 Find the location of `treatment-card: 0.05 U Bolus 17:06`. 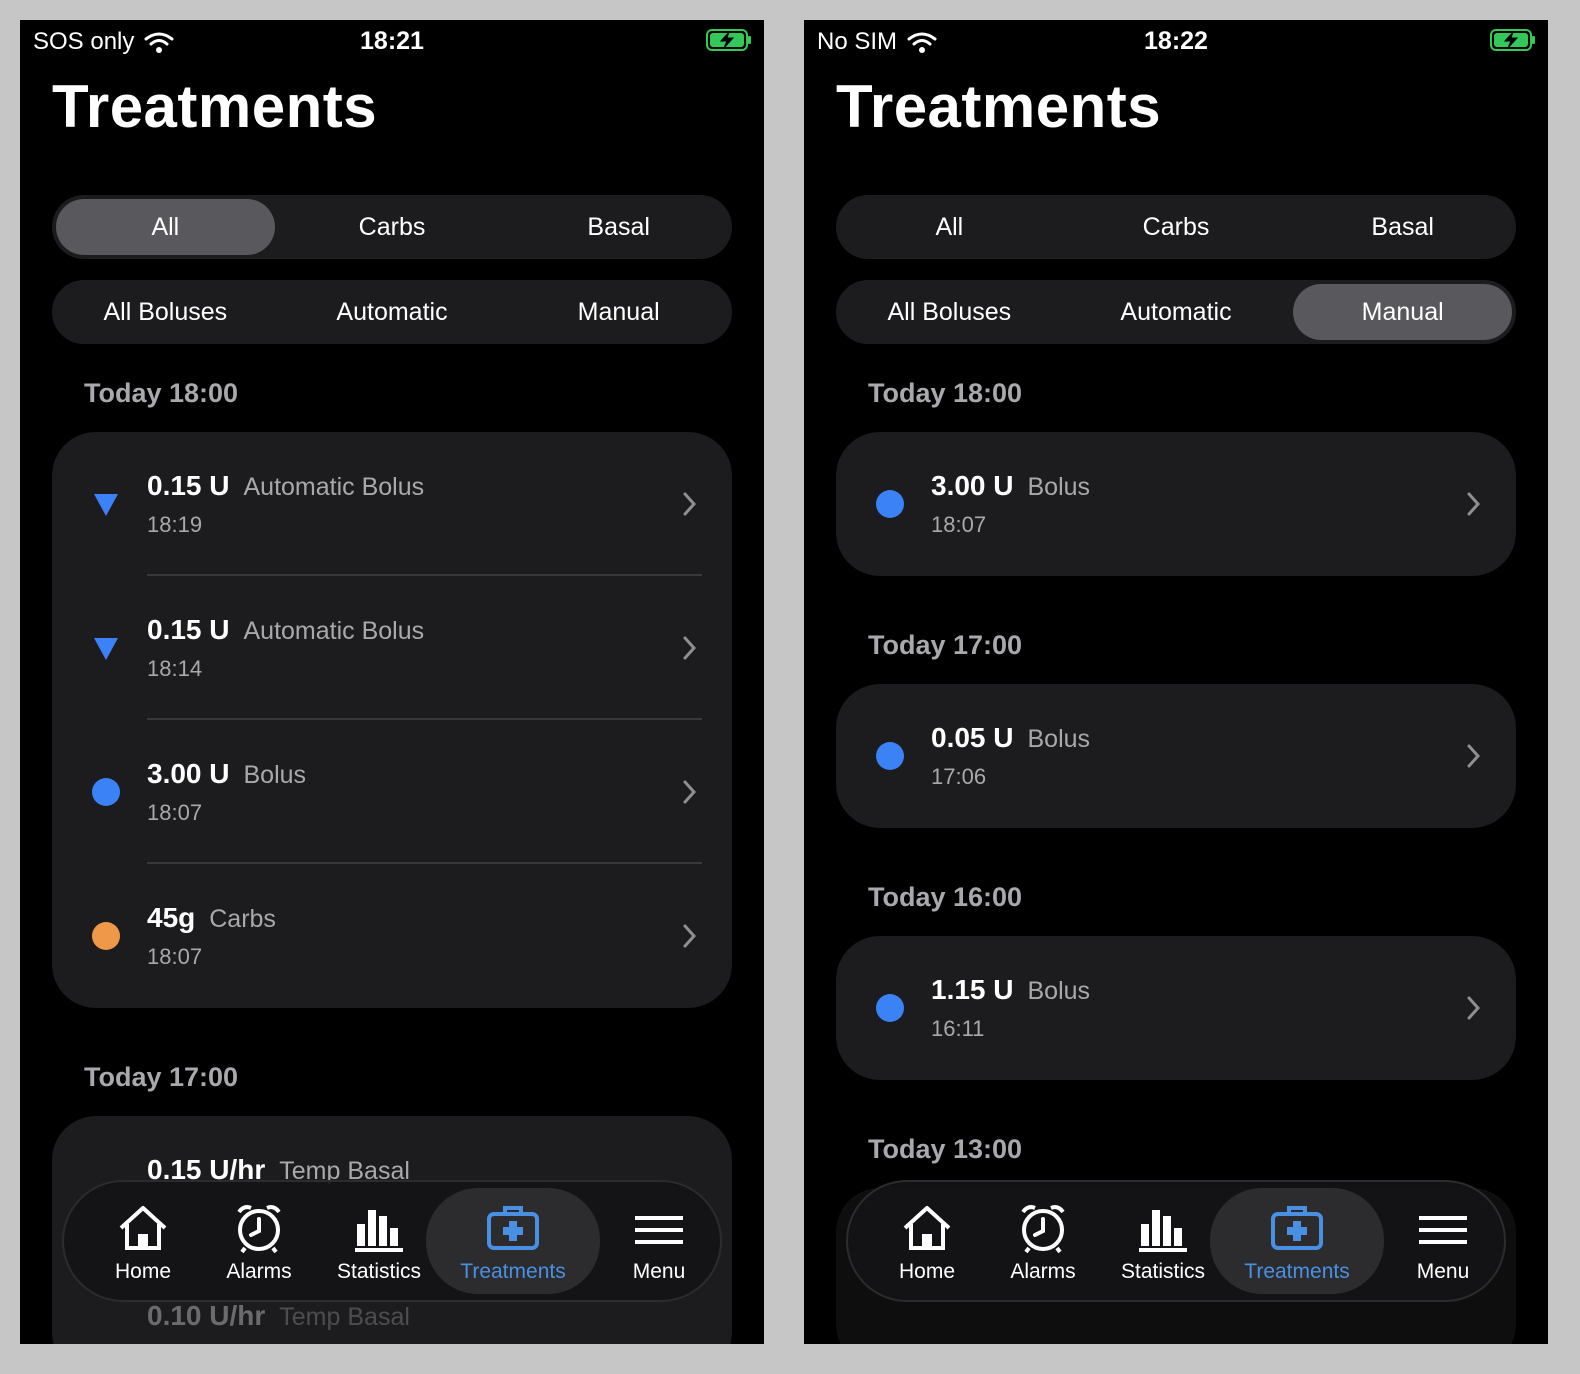

treatment-card: 0.05 U Bolus 17:06 is located at coordinates (1176, 756).